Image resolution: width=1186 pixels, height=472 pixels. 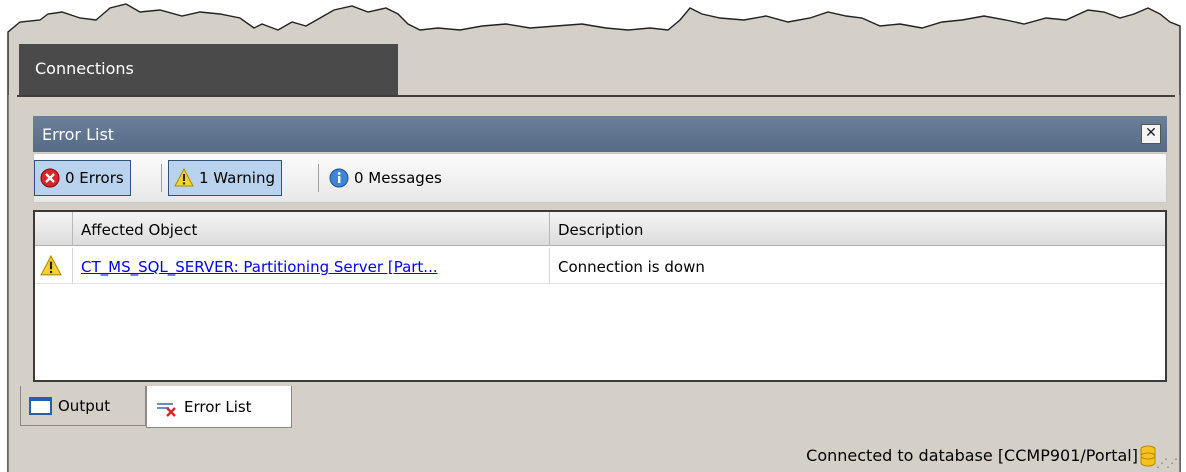 I want to click on tab-error-list-label: Error List, so click(x=218, y=406).